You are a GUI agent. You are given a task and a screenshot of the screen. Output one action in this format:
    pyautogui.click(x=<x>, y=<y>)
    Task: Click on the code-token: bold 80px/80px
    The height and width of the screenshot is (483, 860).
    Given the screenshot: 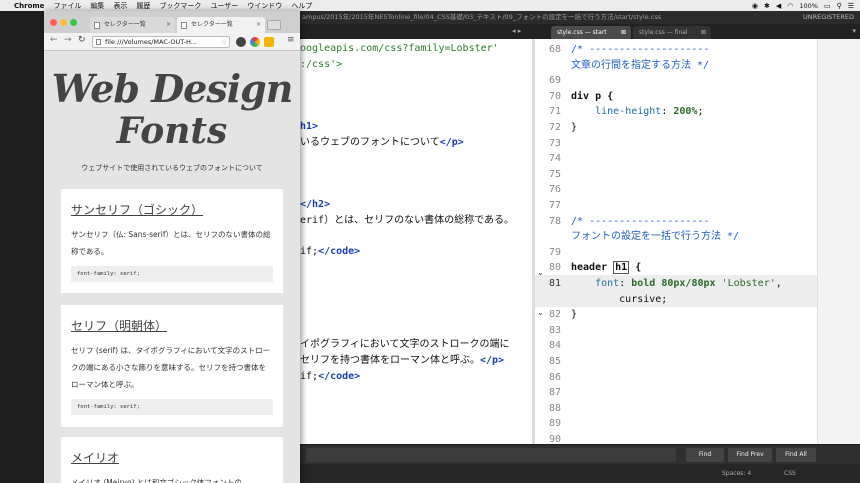 What is the action you would take?
    pyautogui.click(x=676, y=283)
    